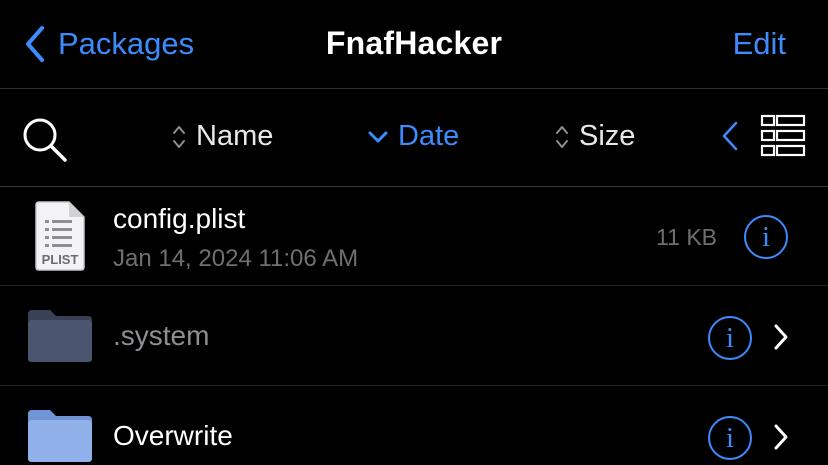 Image resolution: width=828 pixels, height=465 pixels. What do you see at coordinates (378, 136) in the screenshot?
I see `chevron-down-icon` at bounding box center [378, 136].